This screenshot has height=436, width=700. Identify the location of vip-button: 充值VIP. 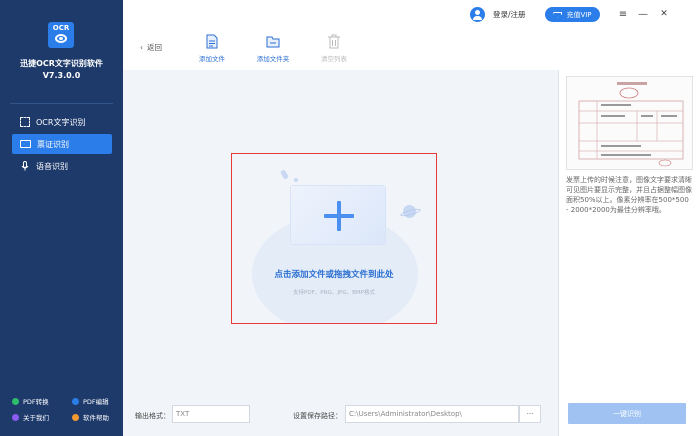
(572, 14).